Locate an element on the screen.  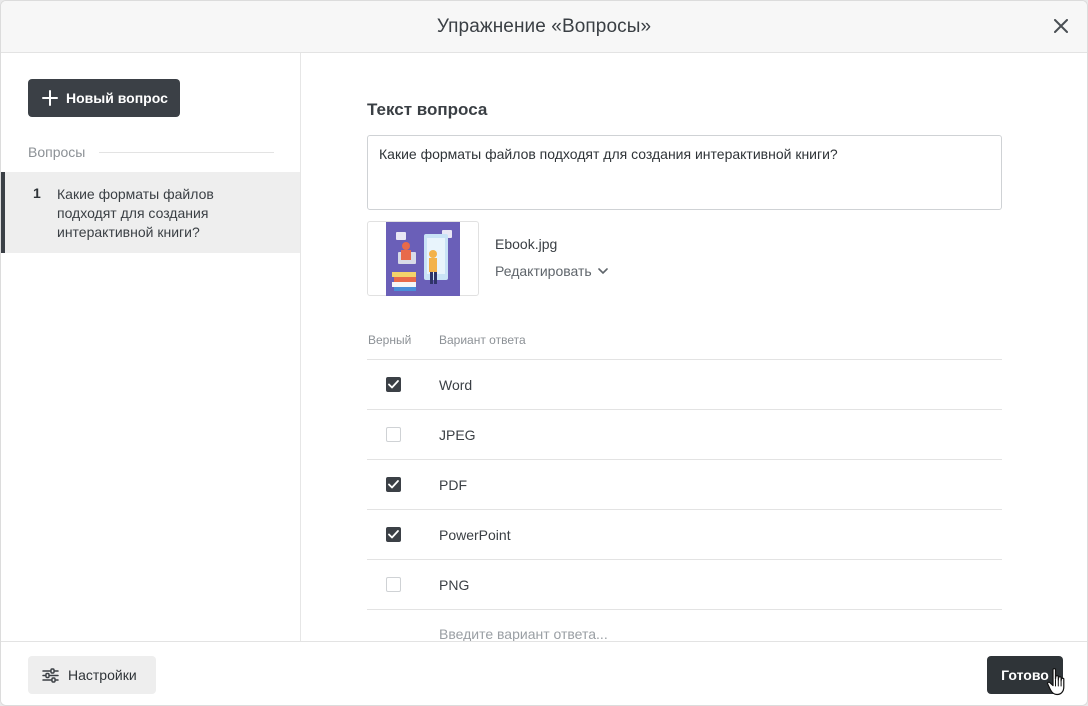
ebook-illustration-image is located at coordinates (423, 258).